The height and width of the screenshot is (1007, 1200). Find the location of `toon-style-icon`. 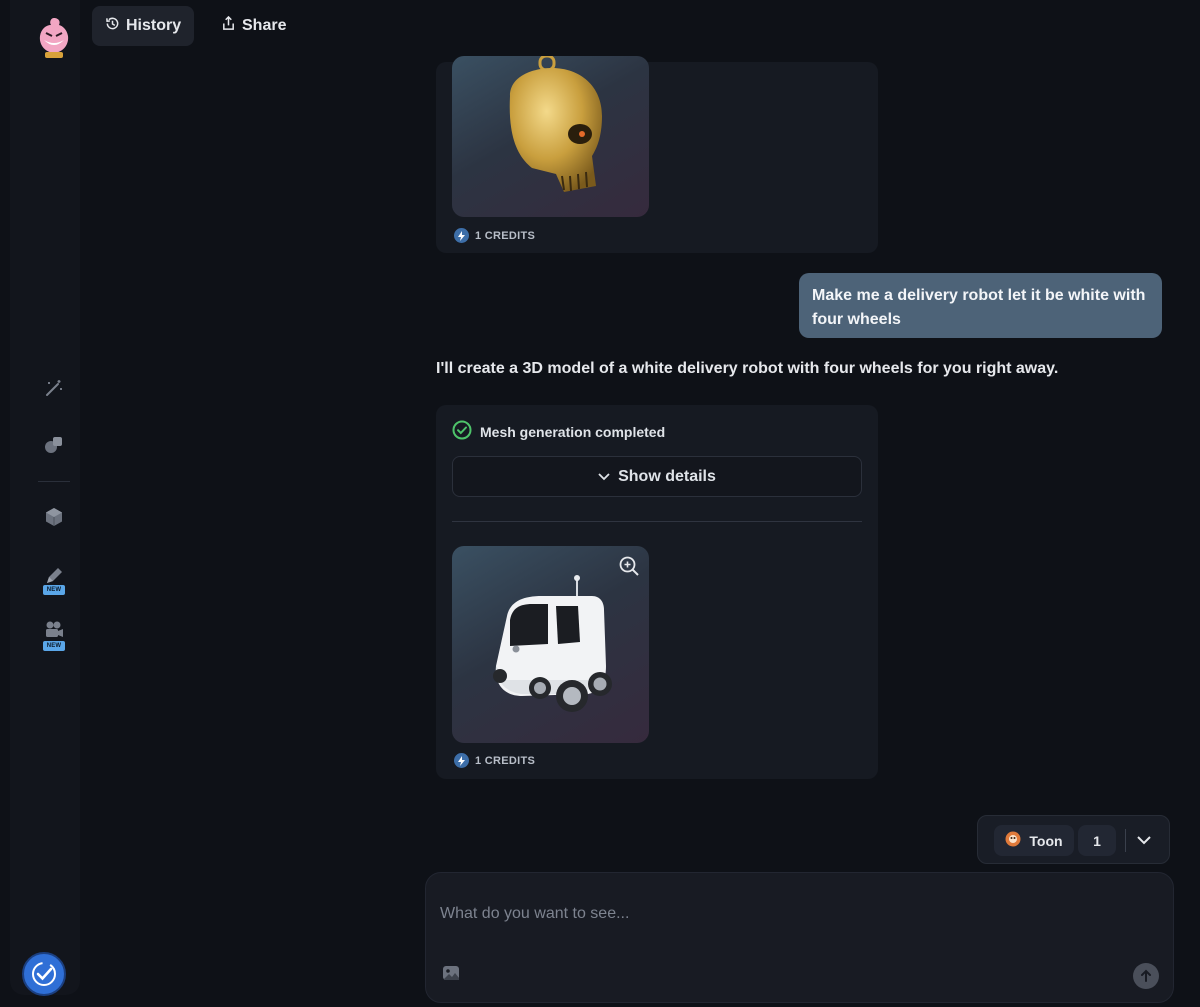

toon-style-icon is located at coordinates (1013, 840).